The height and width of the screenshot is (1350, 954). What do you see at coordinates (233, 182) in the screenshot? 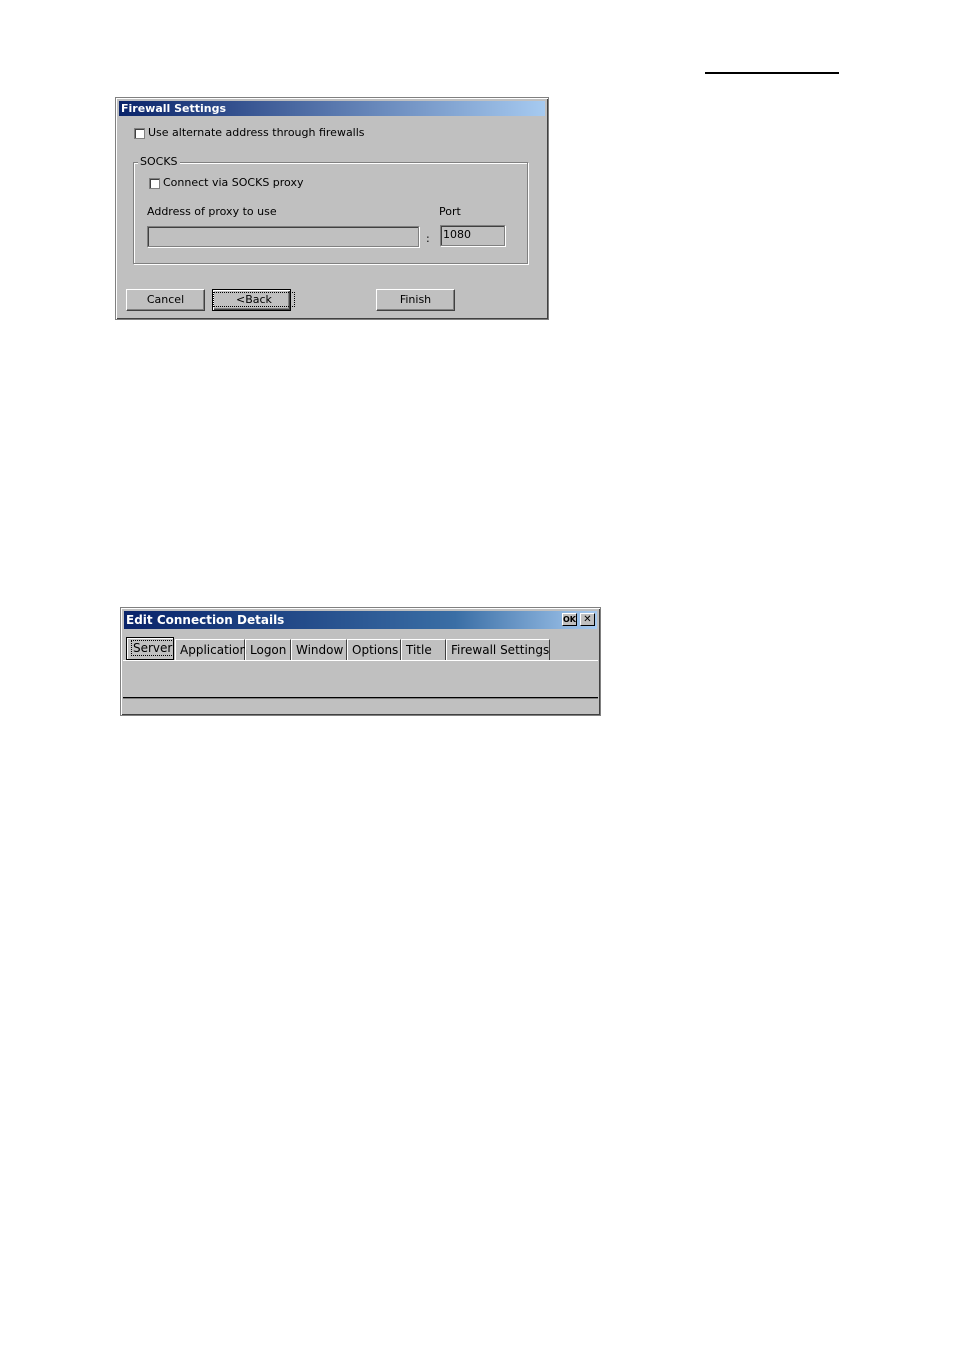
I see `connect-socks-label: Connect via SOCKS proxy` at bounding box center [233, 182].